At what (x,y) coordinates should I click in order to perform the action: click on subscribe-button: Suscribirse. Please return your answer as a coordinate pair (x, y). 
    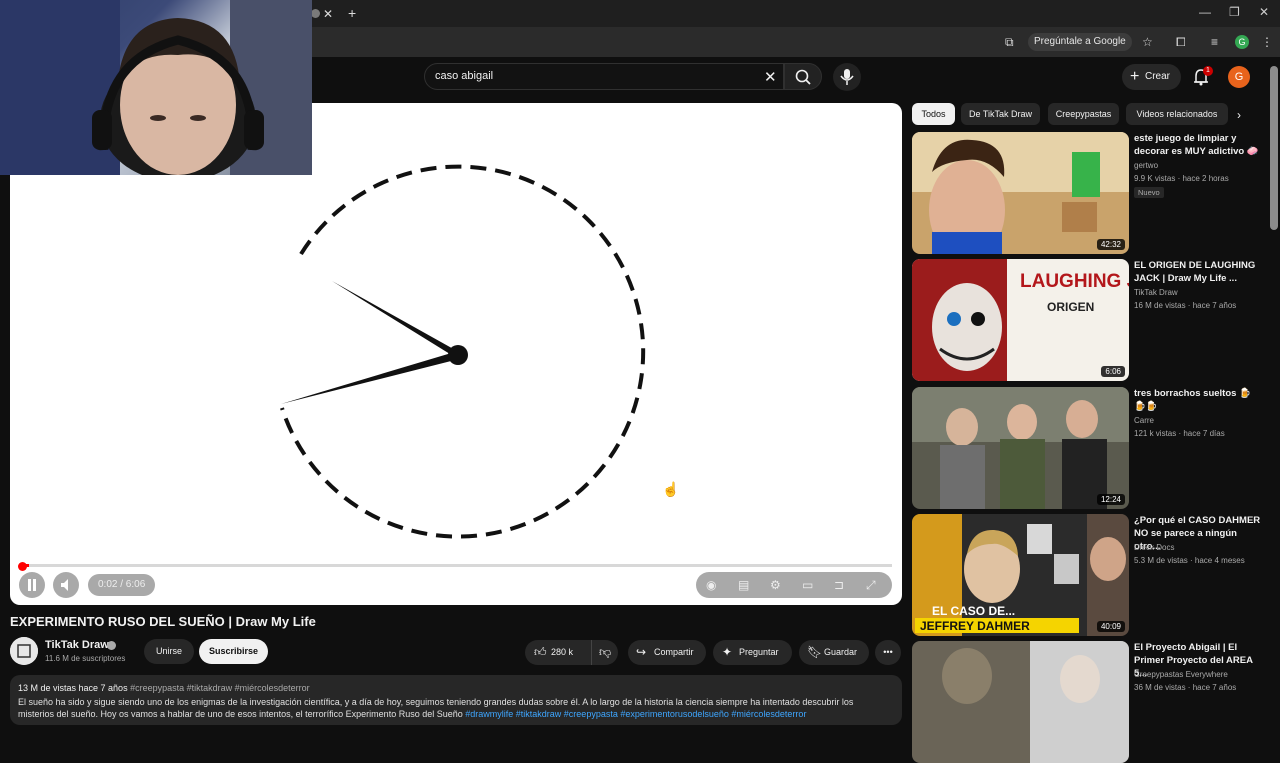
    Looking at the image, I should click on (233, 651).